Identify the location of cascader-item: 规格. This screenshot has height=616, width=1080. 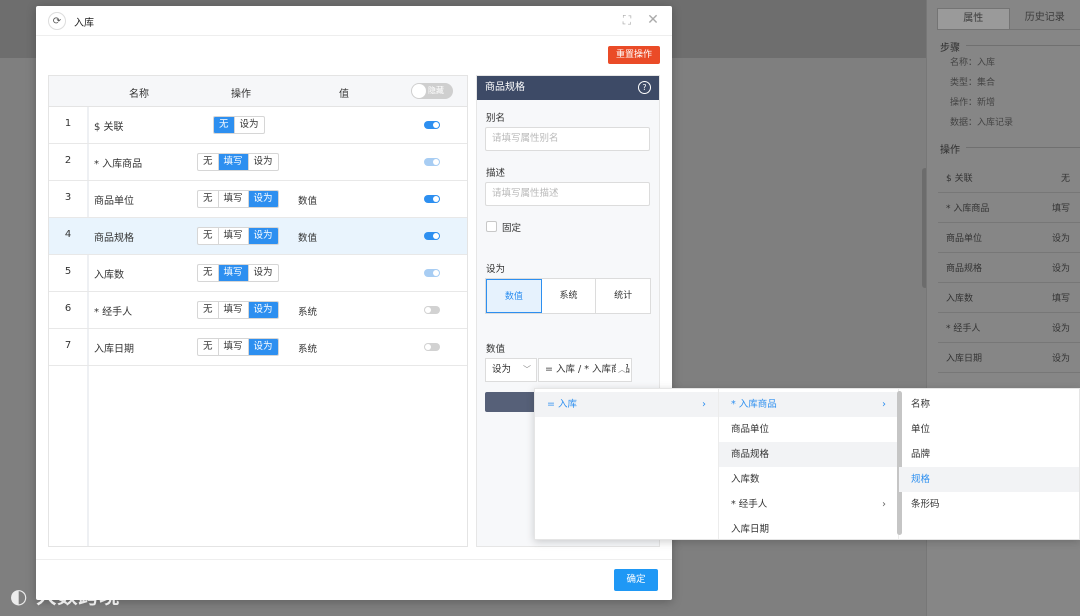
(989, 479).